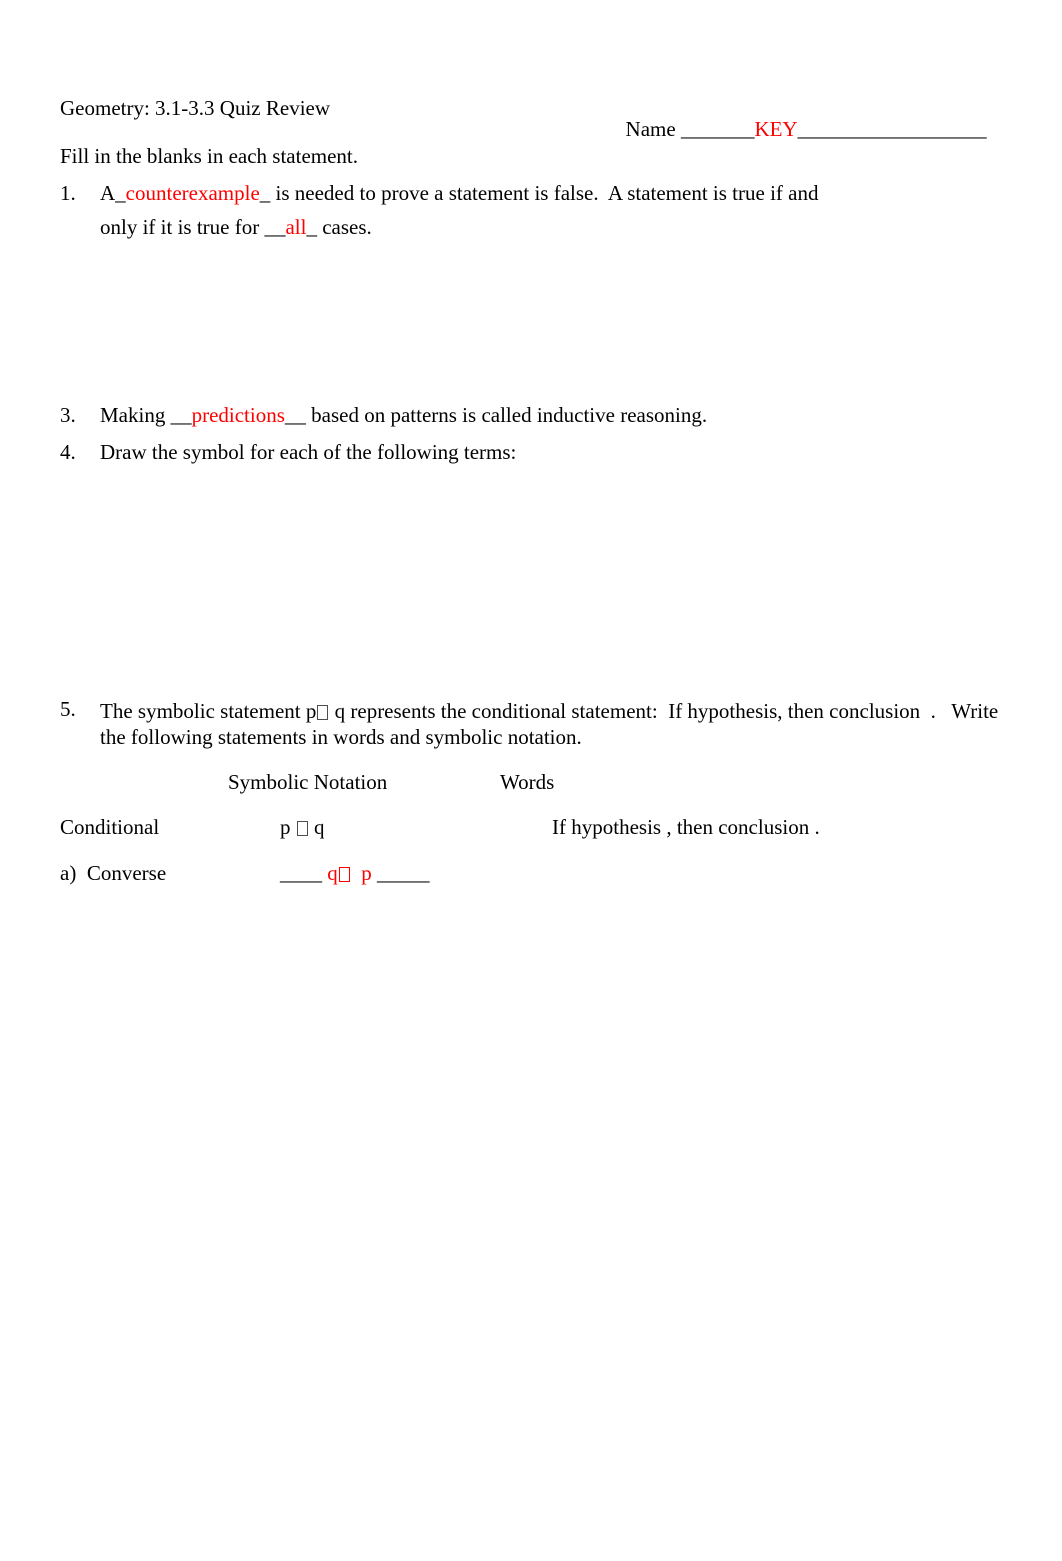  What do you see at coordinates (295, 415) in the screenshot?
I see `item3-blank-close: __` at bounding box center [295, 415].